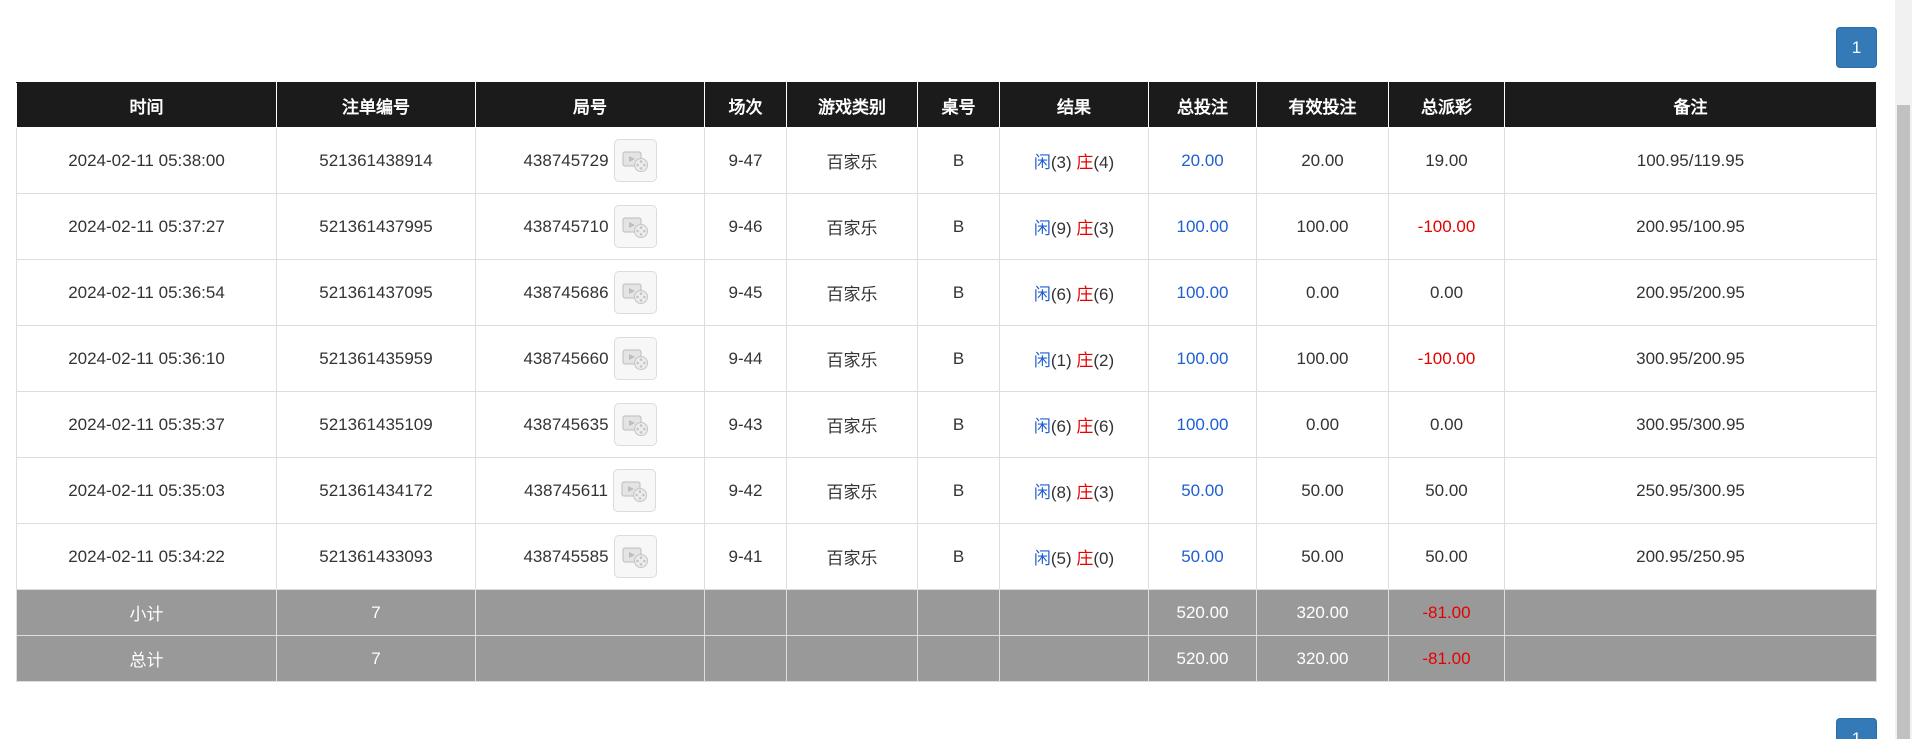  I want to click on cell-bet-id: 521361435959, so click(376, 358).